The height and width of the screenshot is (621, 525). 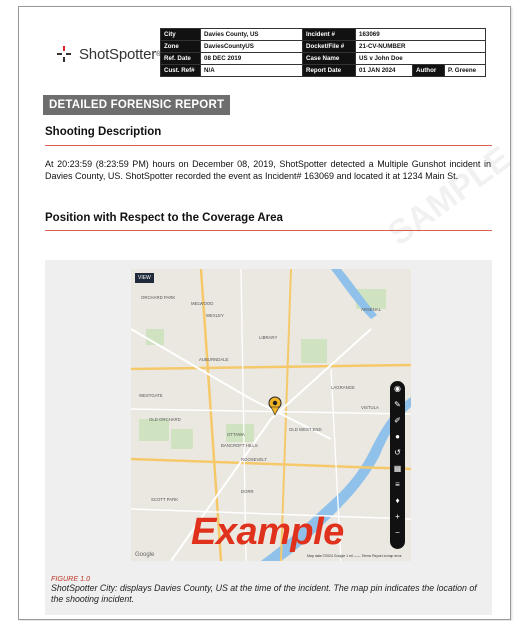 What do you see at coordinates (214, 359) in the screenshot?
I see `map-label: AUBURNDALE` at bounding box center [214, 359].